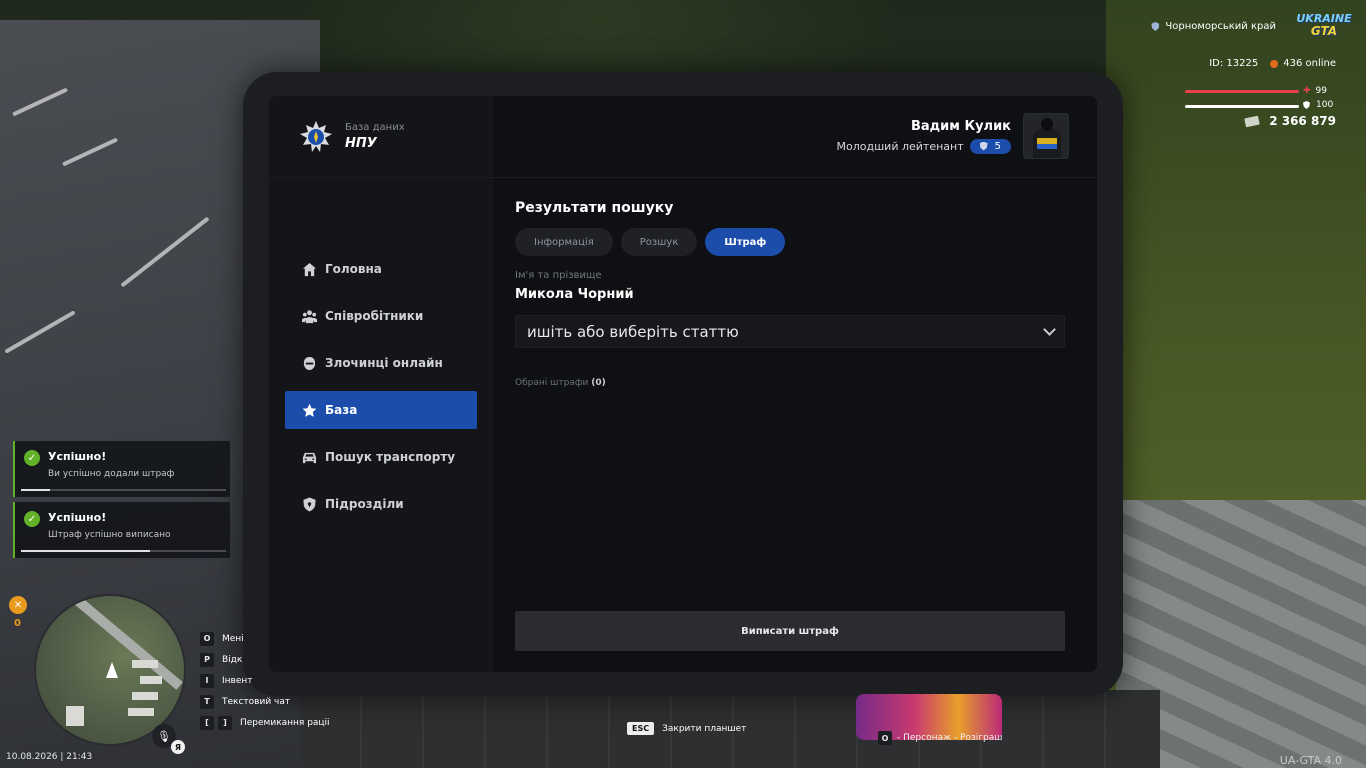 This screenshot has width=1366, height=768. What do you see at coordinates (381, 410) in the screenshot?
I see `sidebar-item-database: База` at bounding box center [381, 410].